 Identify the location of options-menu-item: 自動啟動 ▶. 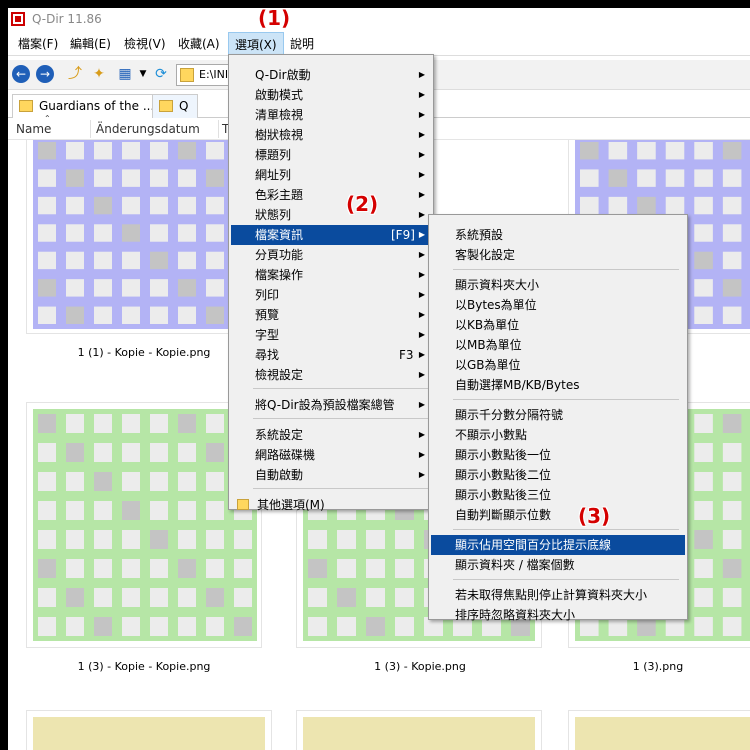
(331, 475).